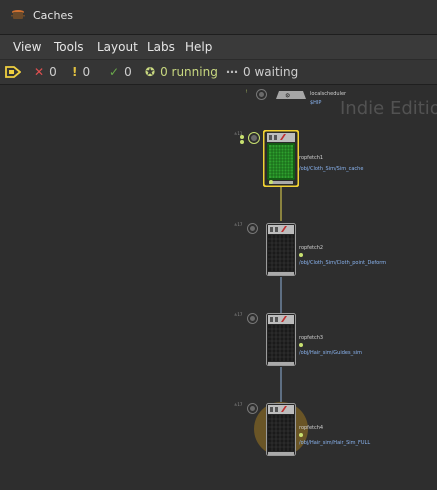 This screenshot has width=437, height=490. Describe the element at coordinates (271, 182) in the screenshot. I see `output-dot` at that location.